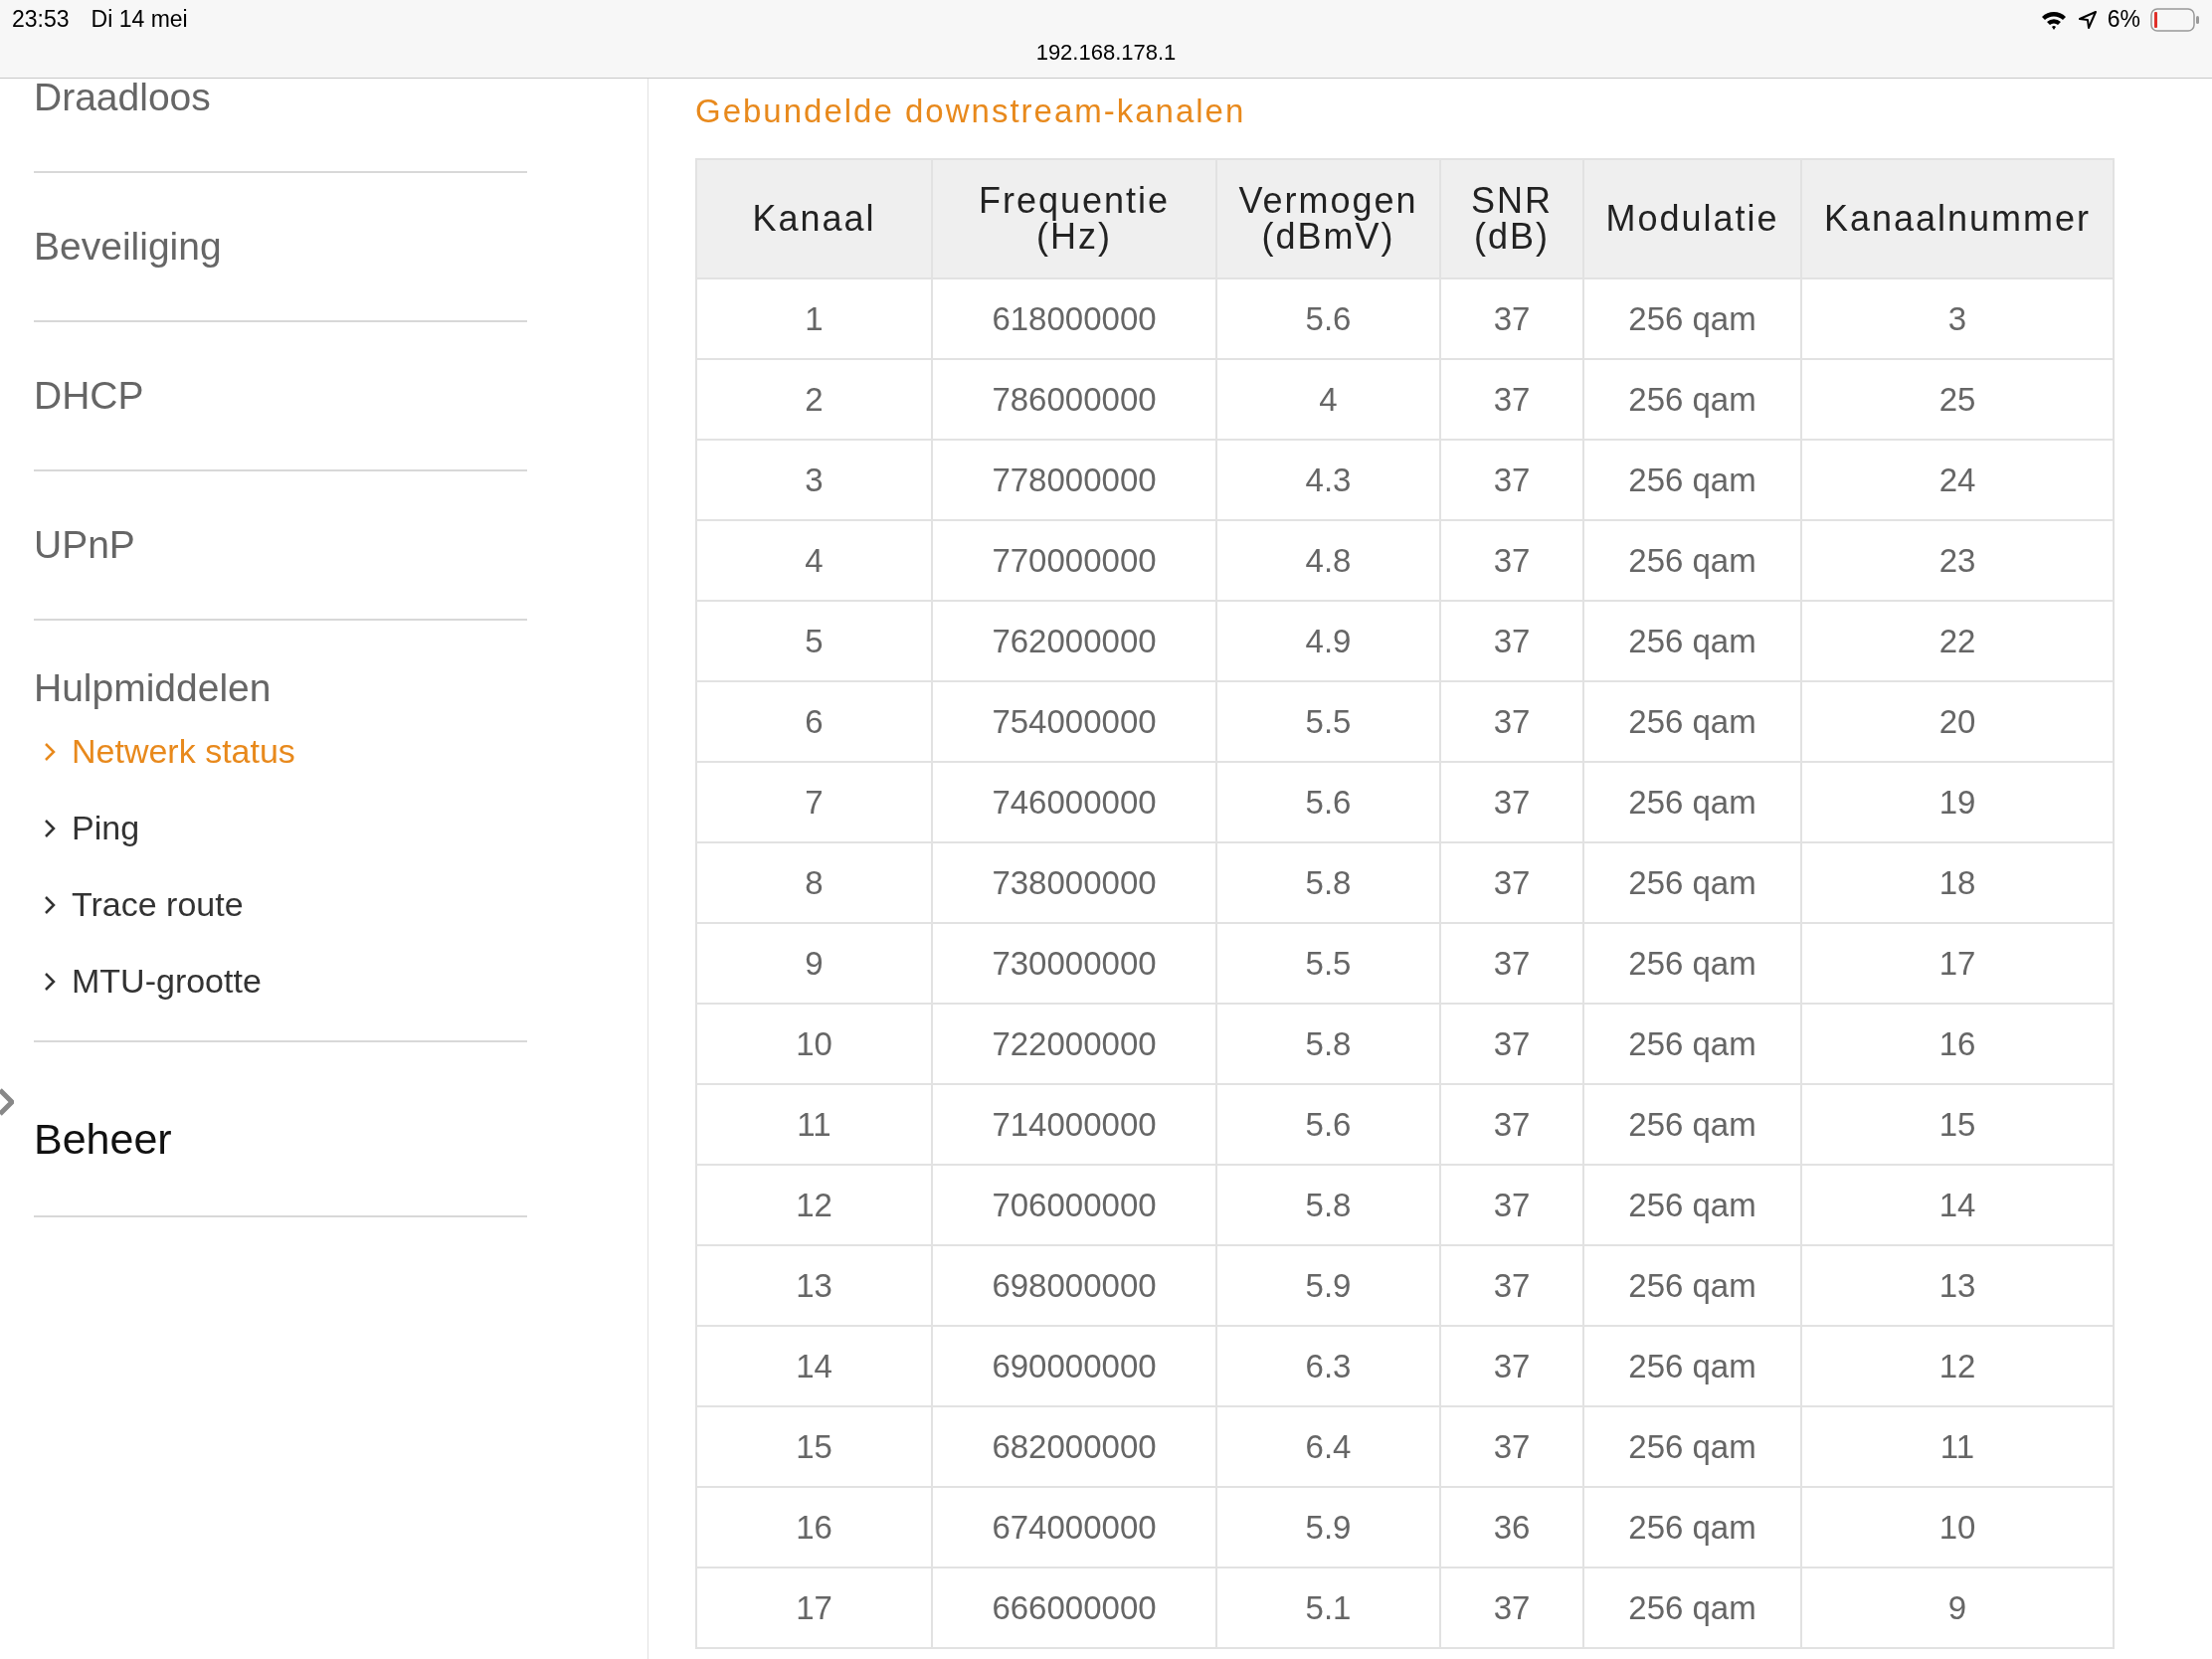 The height and width of the screenshot is (1659, 2212). I want to click on column-header: Modulatie, so click(1692, 218).